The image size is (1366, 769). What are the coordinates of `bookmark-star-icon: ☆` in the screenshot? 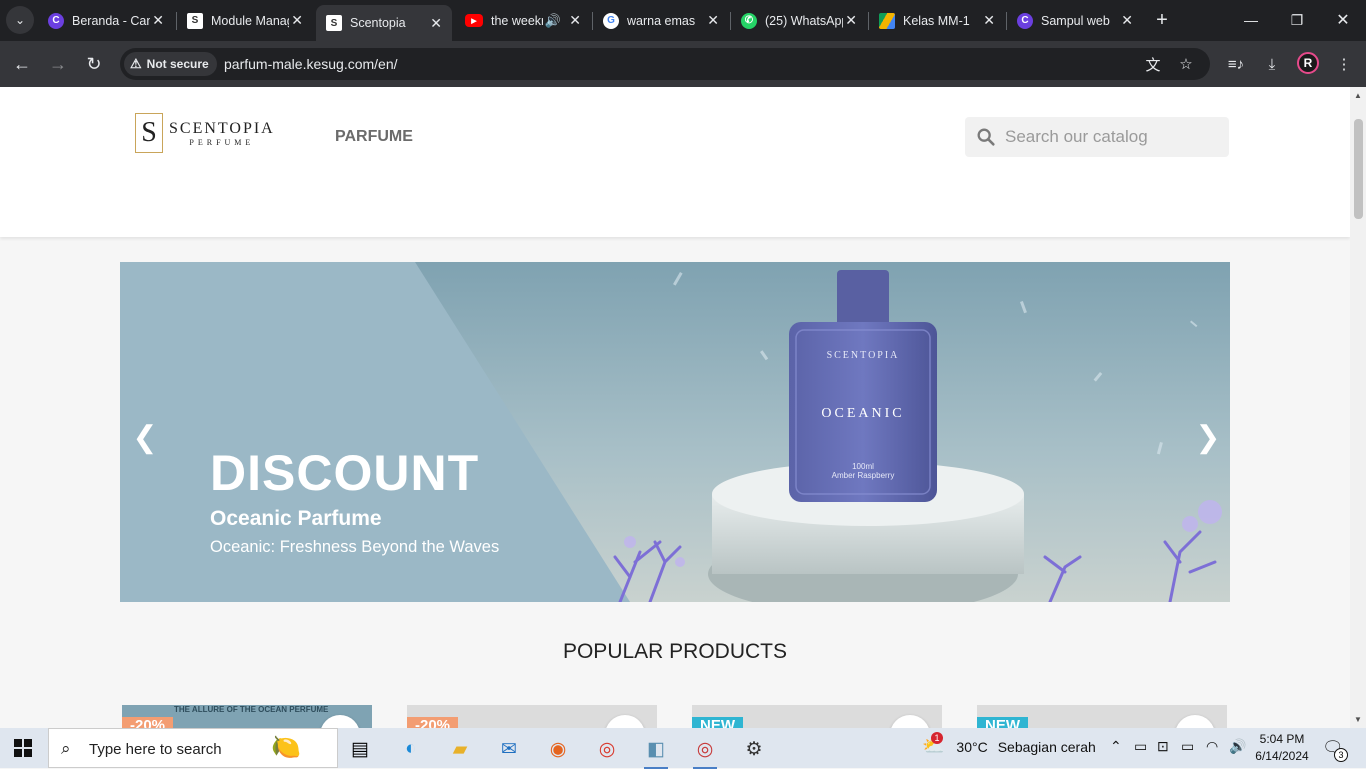 It's located at (1186, 64).